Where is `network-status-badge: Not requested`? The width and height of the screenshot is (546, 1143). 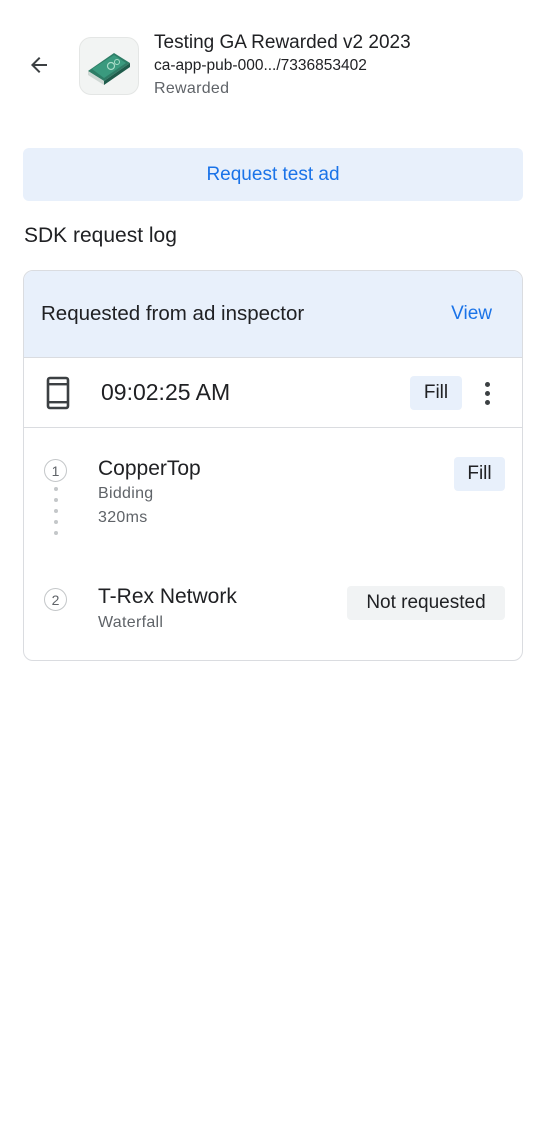 network-status-badge: Not requested is located at coordinates (426, 603).